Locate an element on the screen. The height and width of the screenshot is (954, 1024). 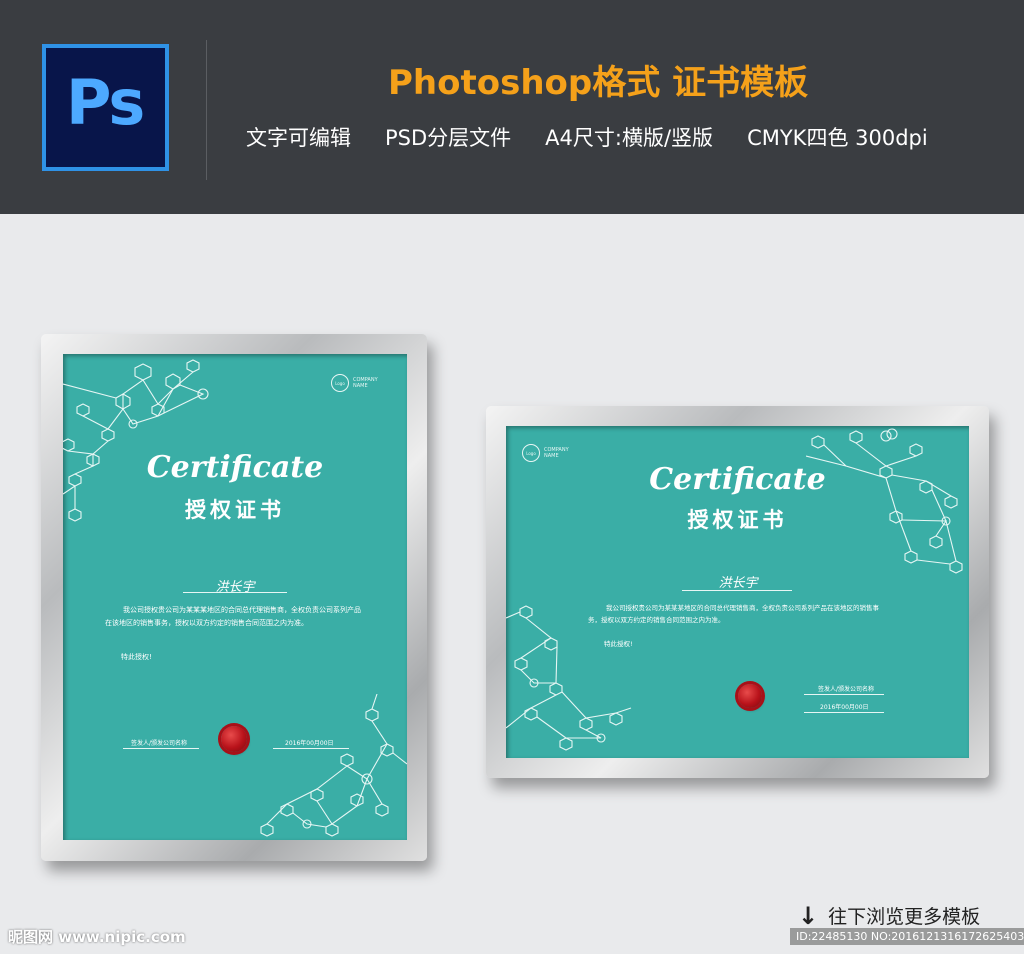
feature-a4-size: A4尺寸:横版/竖版 is located at coordinates (629, 138).